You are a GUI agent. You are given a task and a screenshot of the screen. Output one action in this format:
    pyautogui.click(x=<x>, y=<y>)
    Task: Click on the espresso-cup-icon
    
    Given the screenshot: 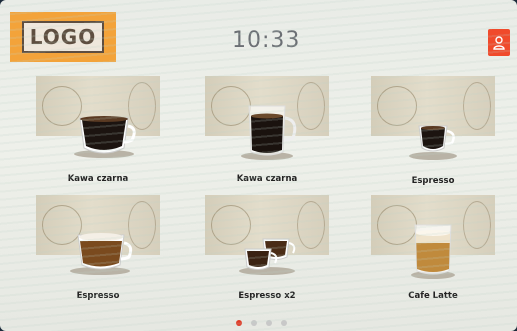 What is the action you would take?
    pyautogui.click(x=433, y=142)
    